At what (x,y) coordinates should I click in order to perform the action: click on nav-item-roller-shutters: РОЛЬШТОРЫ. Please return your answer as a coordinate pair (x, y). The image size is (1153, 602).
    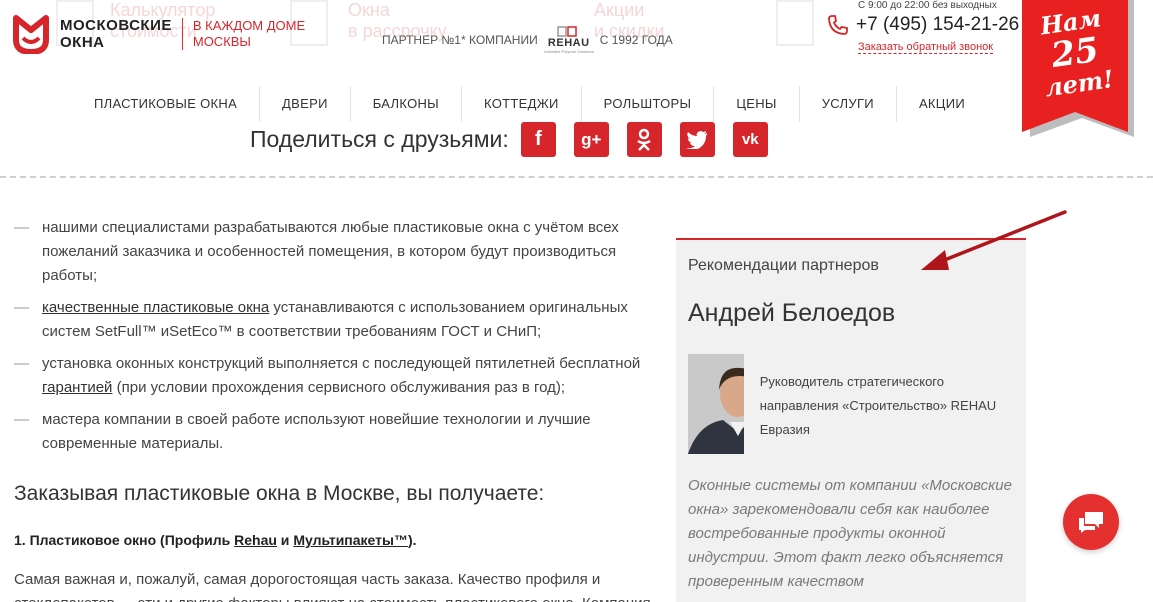
    Looking at the image, I should click on (647, 104).